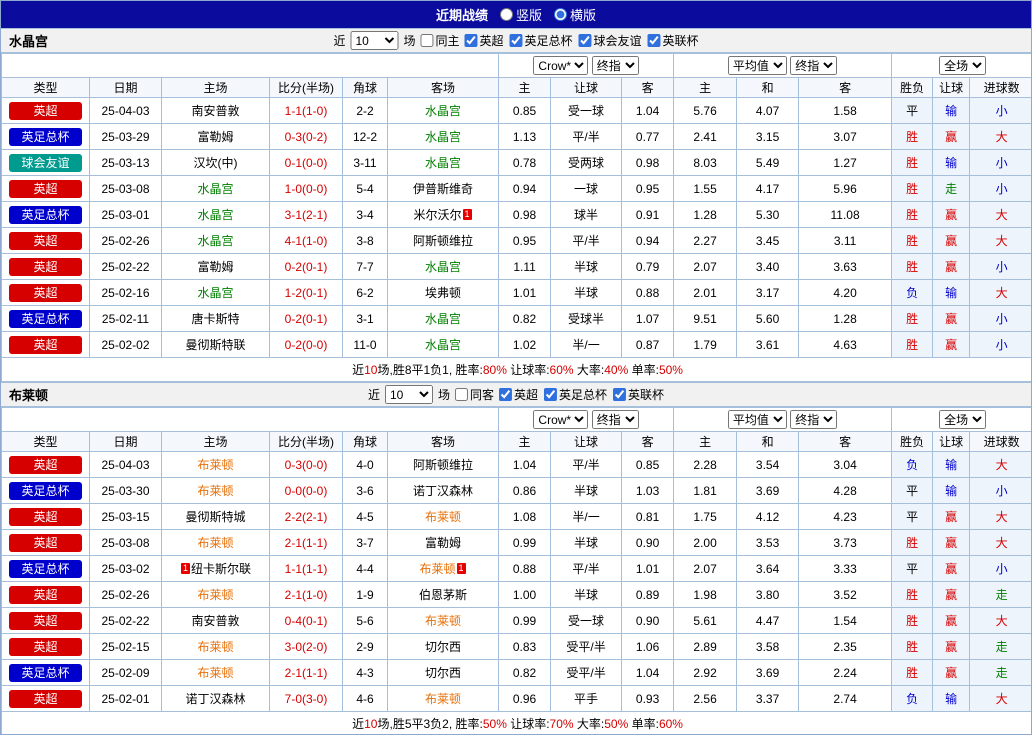  Describe the element at coordinates (526, 395) in the screenshot. I see `league-filter-label: 英超` at that location.